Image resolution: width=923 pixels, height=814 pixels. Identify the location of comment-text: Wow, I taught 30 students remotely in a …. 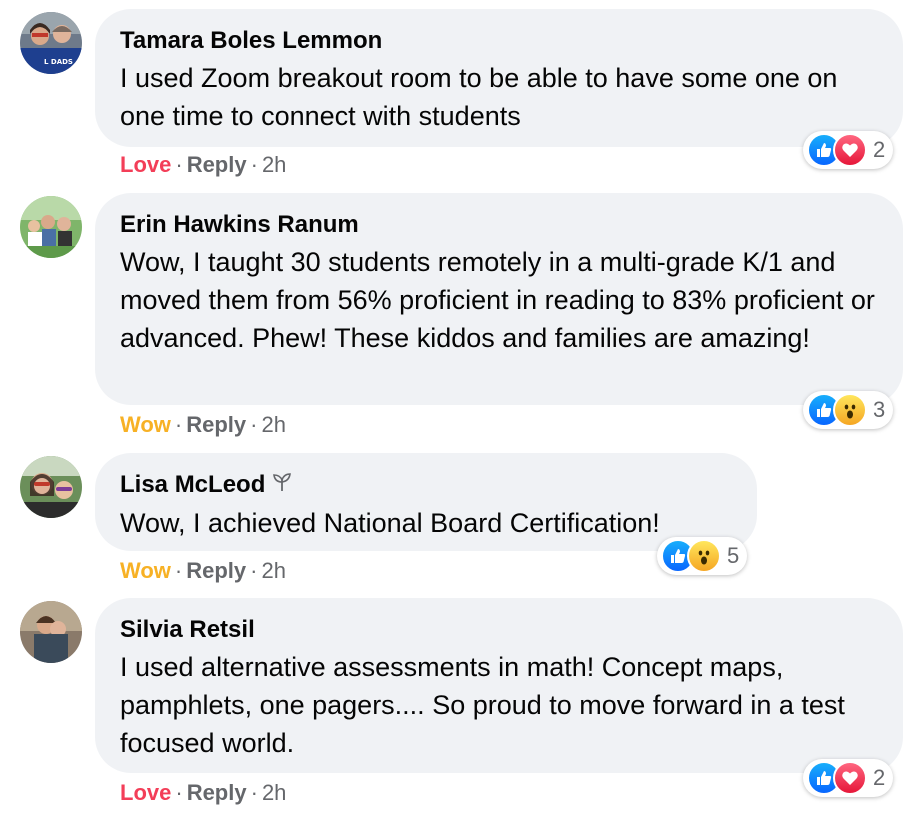
(497, 300).